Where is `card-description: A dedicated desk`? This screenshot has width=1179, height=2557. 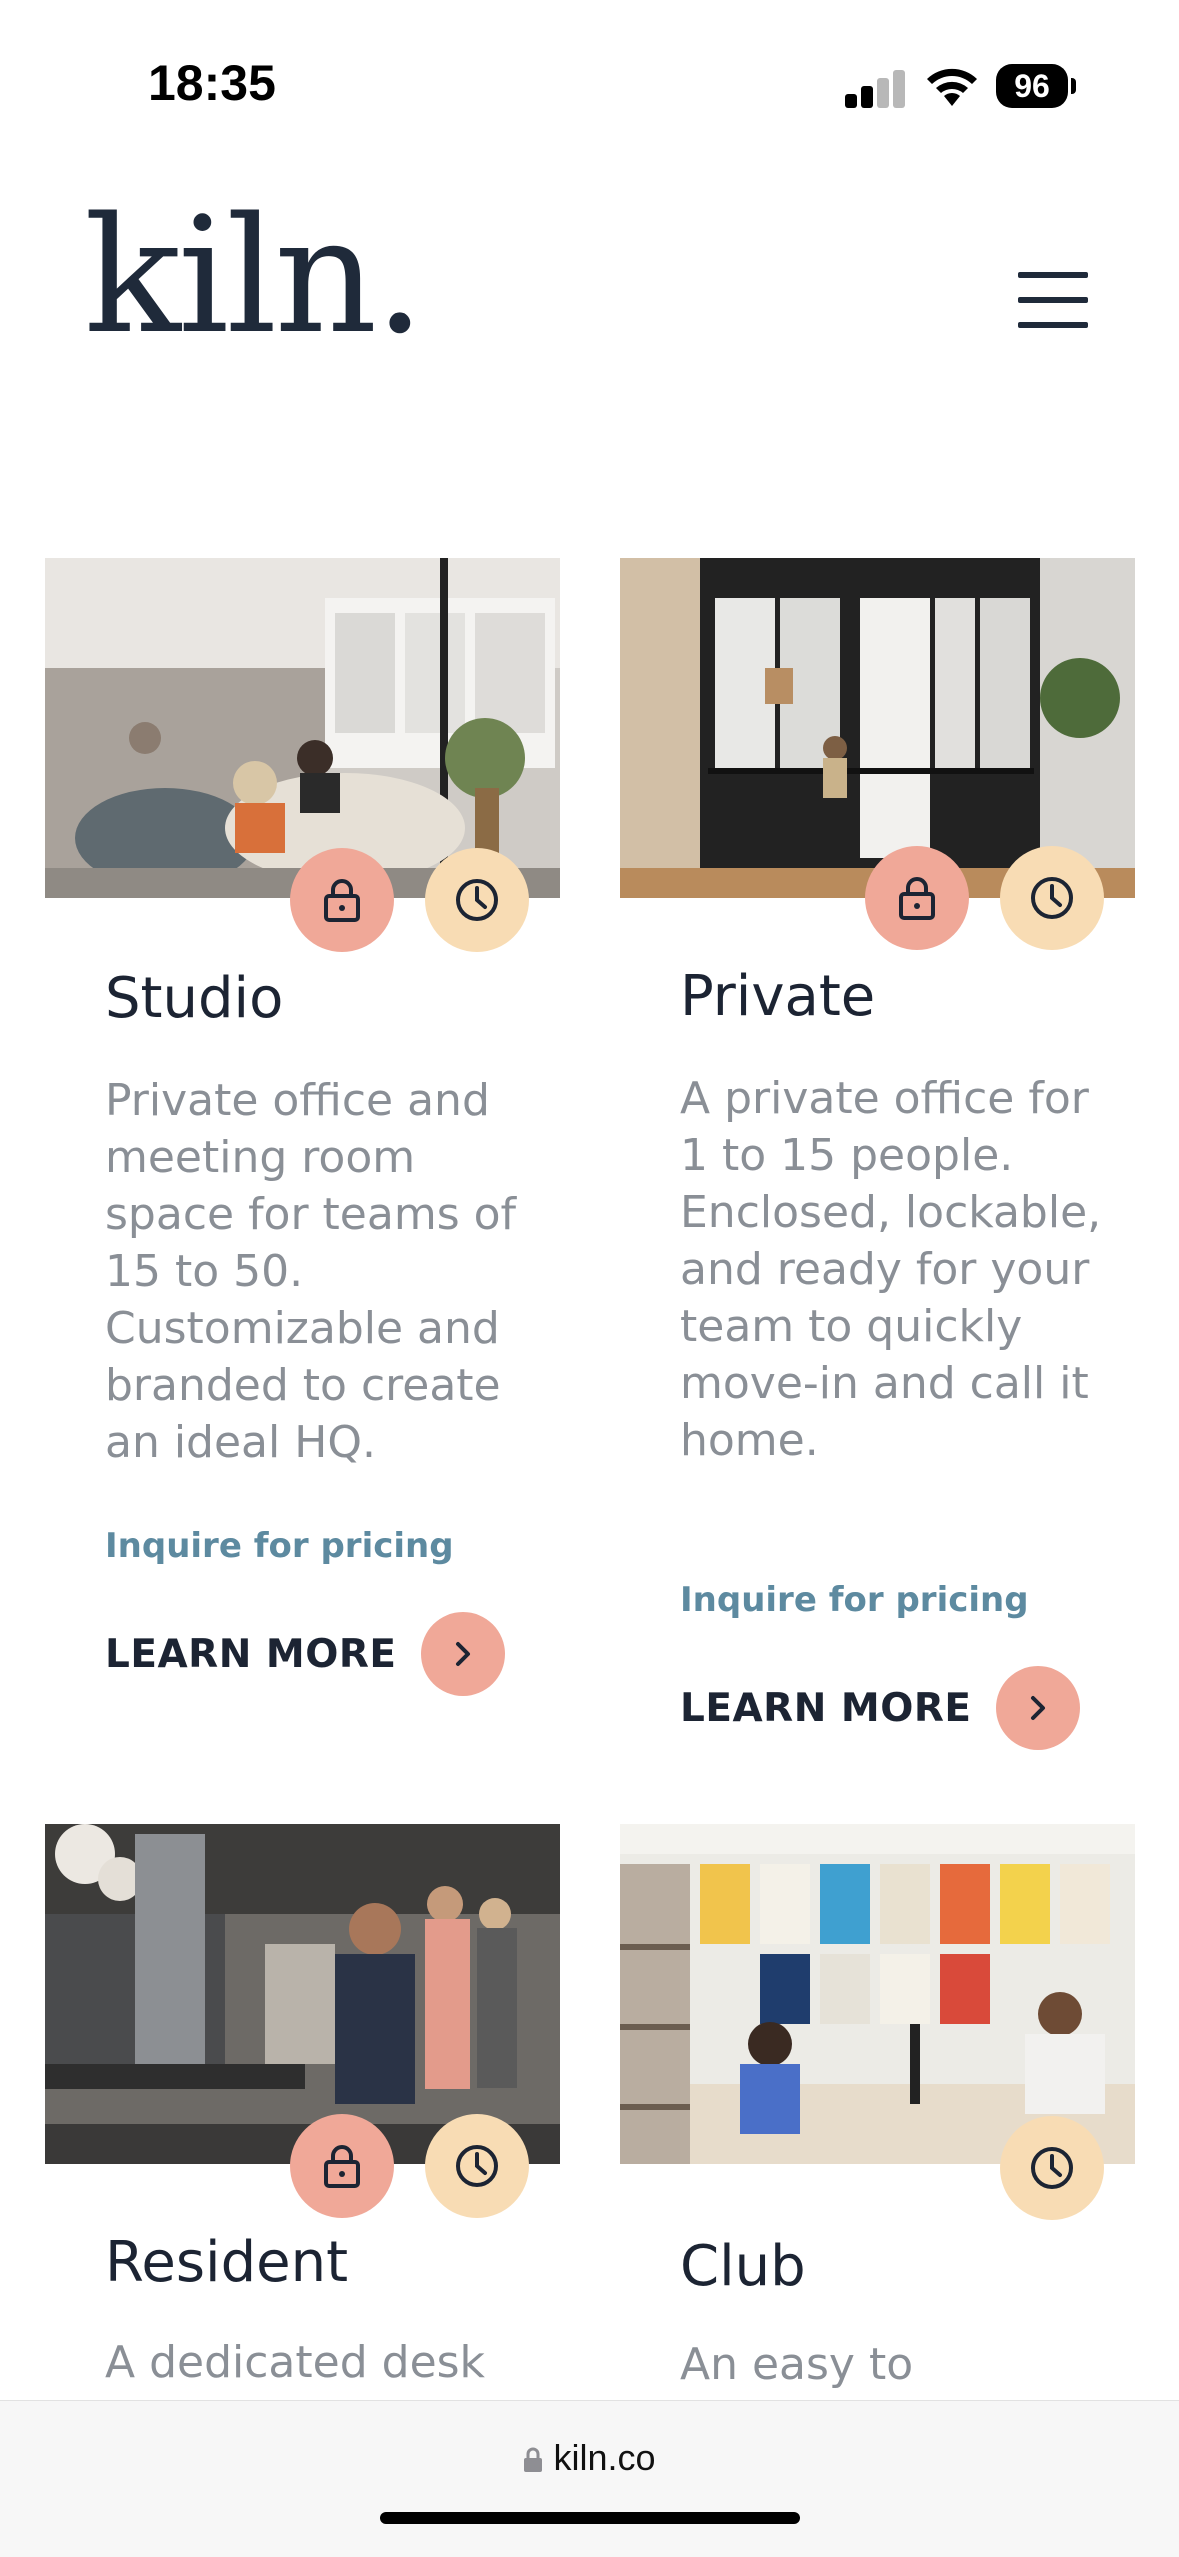
card-description: A dedicated desk is located at coordinates (295, 2362).